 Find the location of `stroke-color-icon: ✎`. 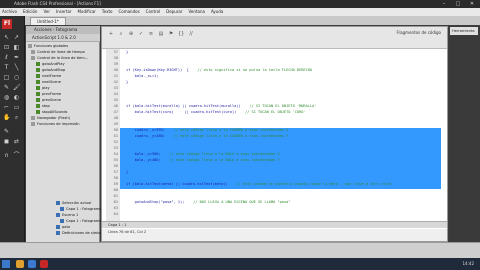

stroke-color-icon: ✎ is located at coordinates (6, 131).